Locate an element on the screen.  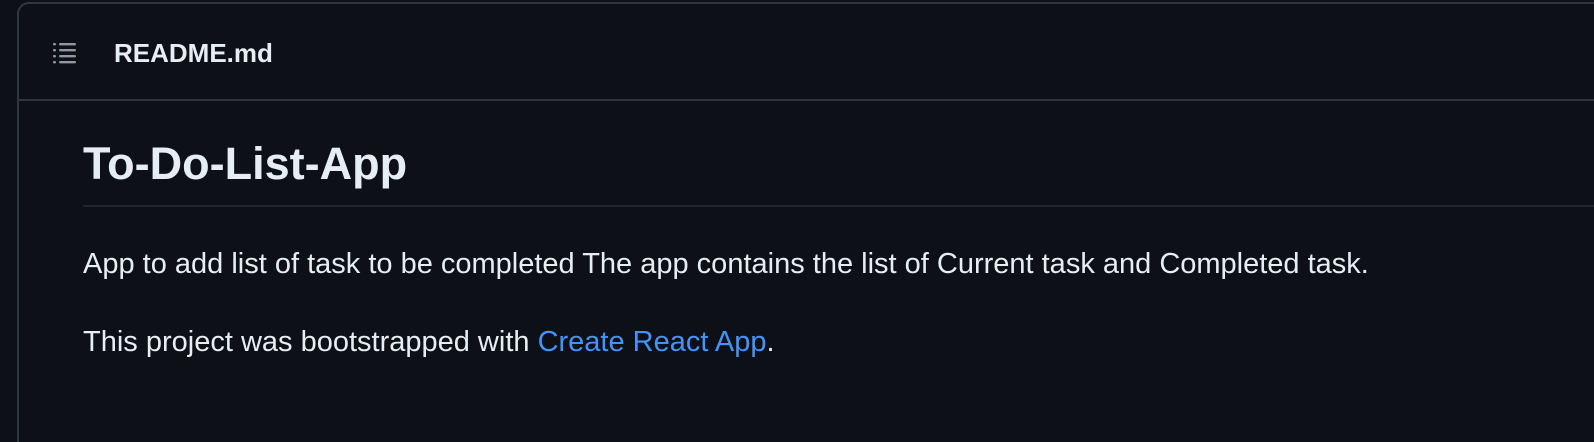
list-unordered-icon is located at coordinates (64, 53).